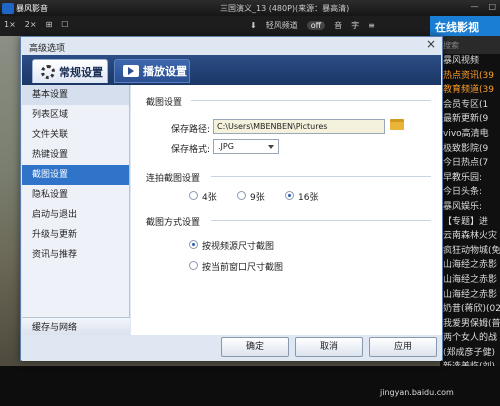 This screenshot has width=500, height=406. I want to click on playlist-item: 奶昔(蒋欣)(02, so click(470, 309).